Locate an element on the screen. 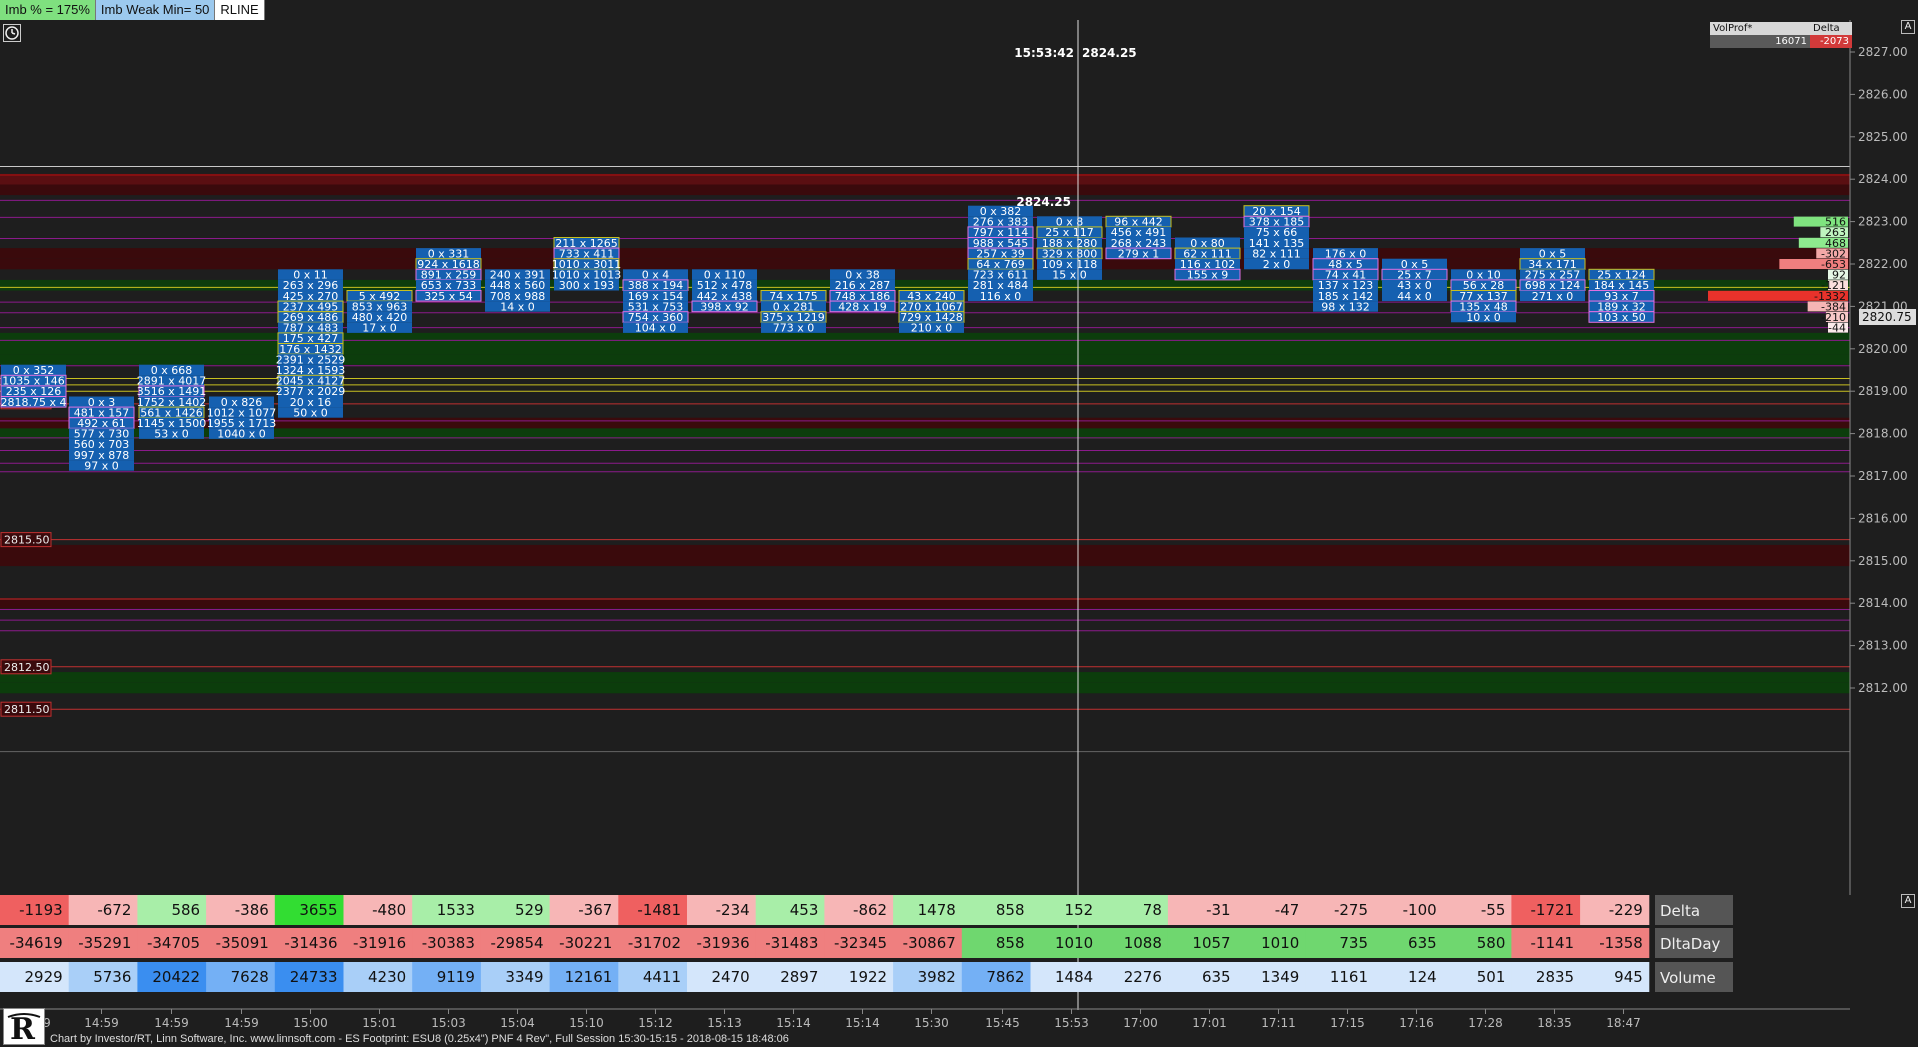 The width and height of the screenshot is (1918, 1047). time-label: 15:10 is located at coordinates (586, 1023).